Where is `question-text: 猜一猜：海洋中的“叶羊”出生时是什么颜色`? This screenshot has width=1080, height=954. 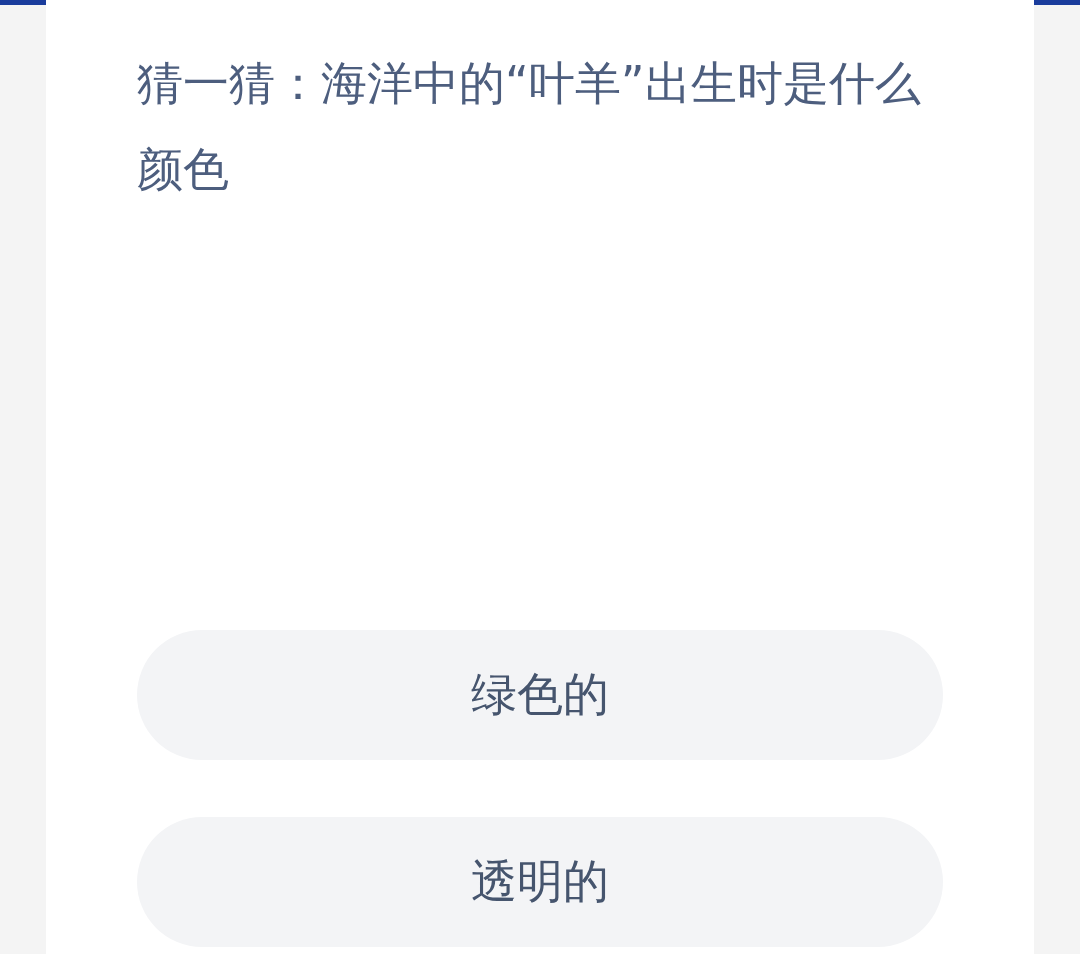 question-text: 猜一猜：海洋中的“叶羊”出生时是什么颜色 is located at coordinates (529, 126).